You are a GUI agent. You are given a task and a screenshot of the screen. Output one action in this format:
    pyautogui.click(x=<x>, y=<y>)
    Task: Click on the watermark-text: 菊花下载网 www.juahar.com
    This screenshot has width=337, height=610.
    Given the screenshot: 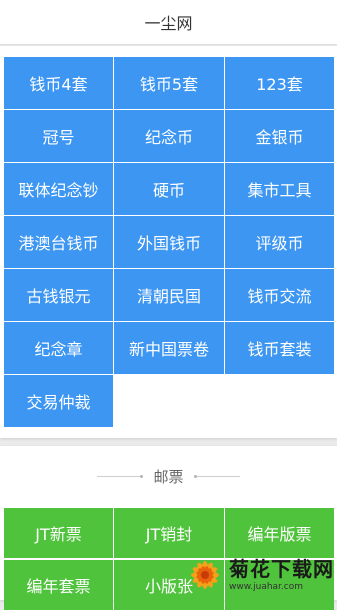 What is the action you would take?
    pyautogui.click(x=281, y=575)
    